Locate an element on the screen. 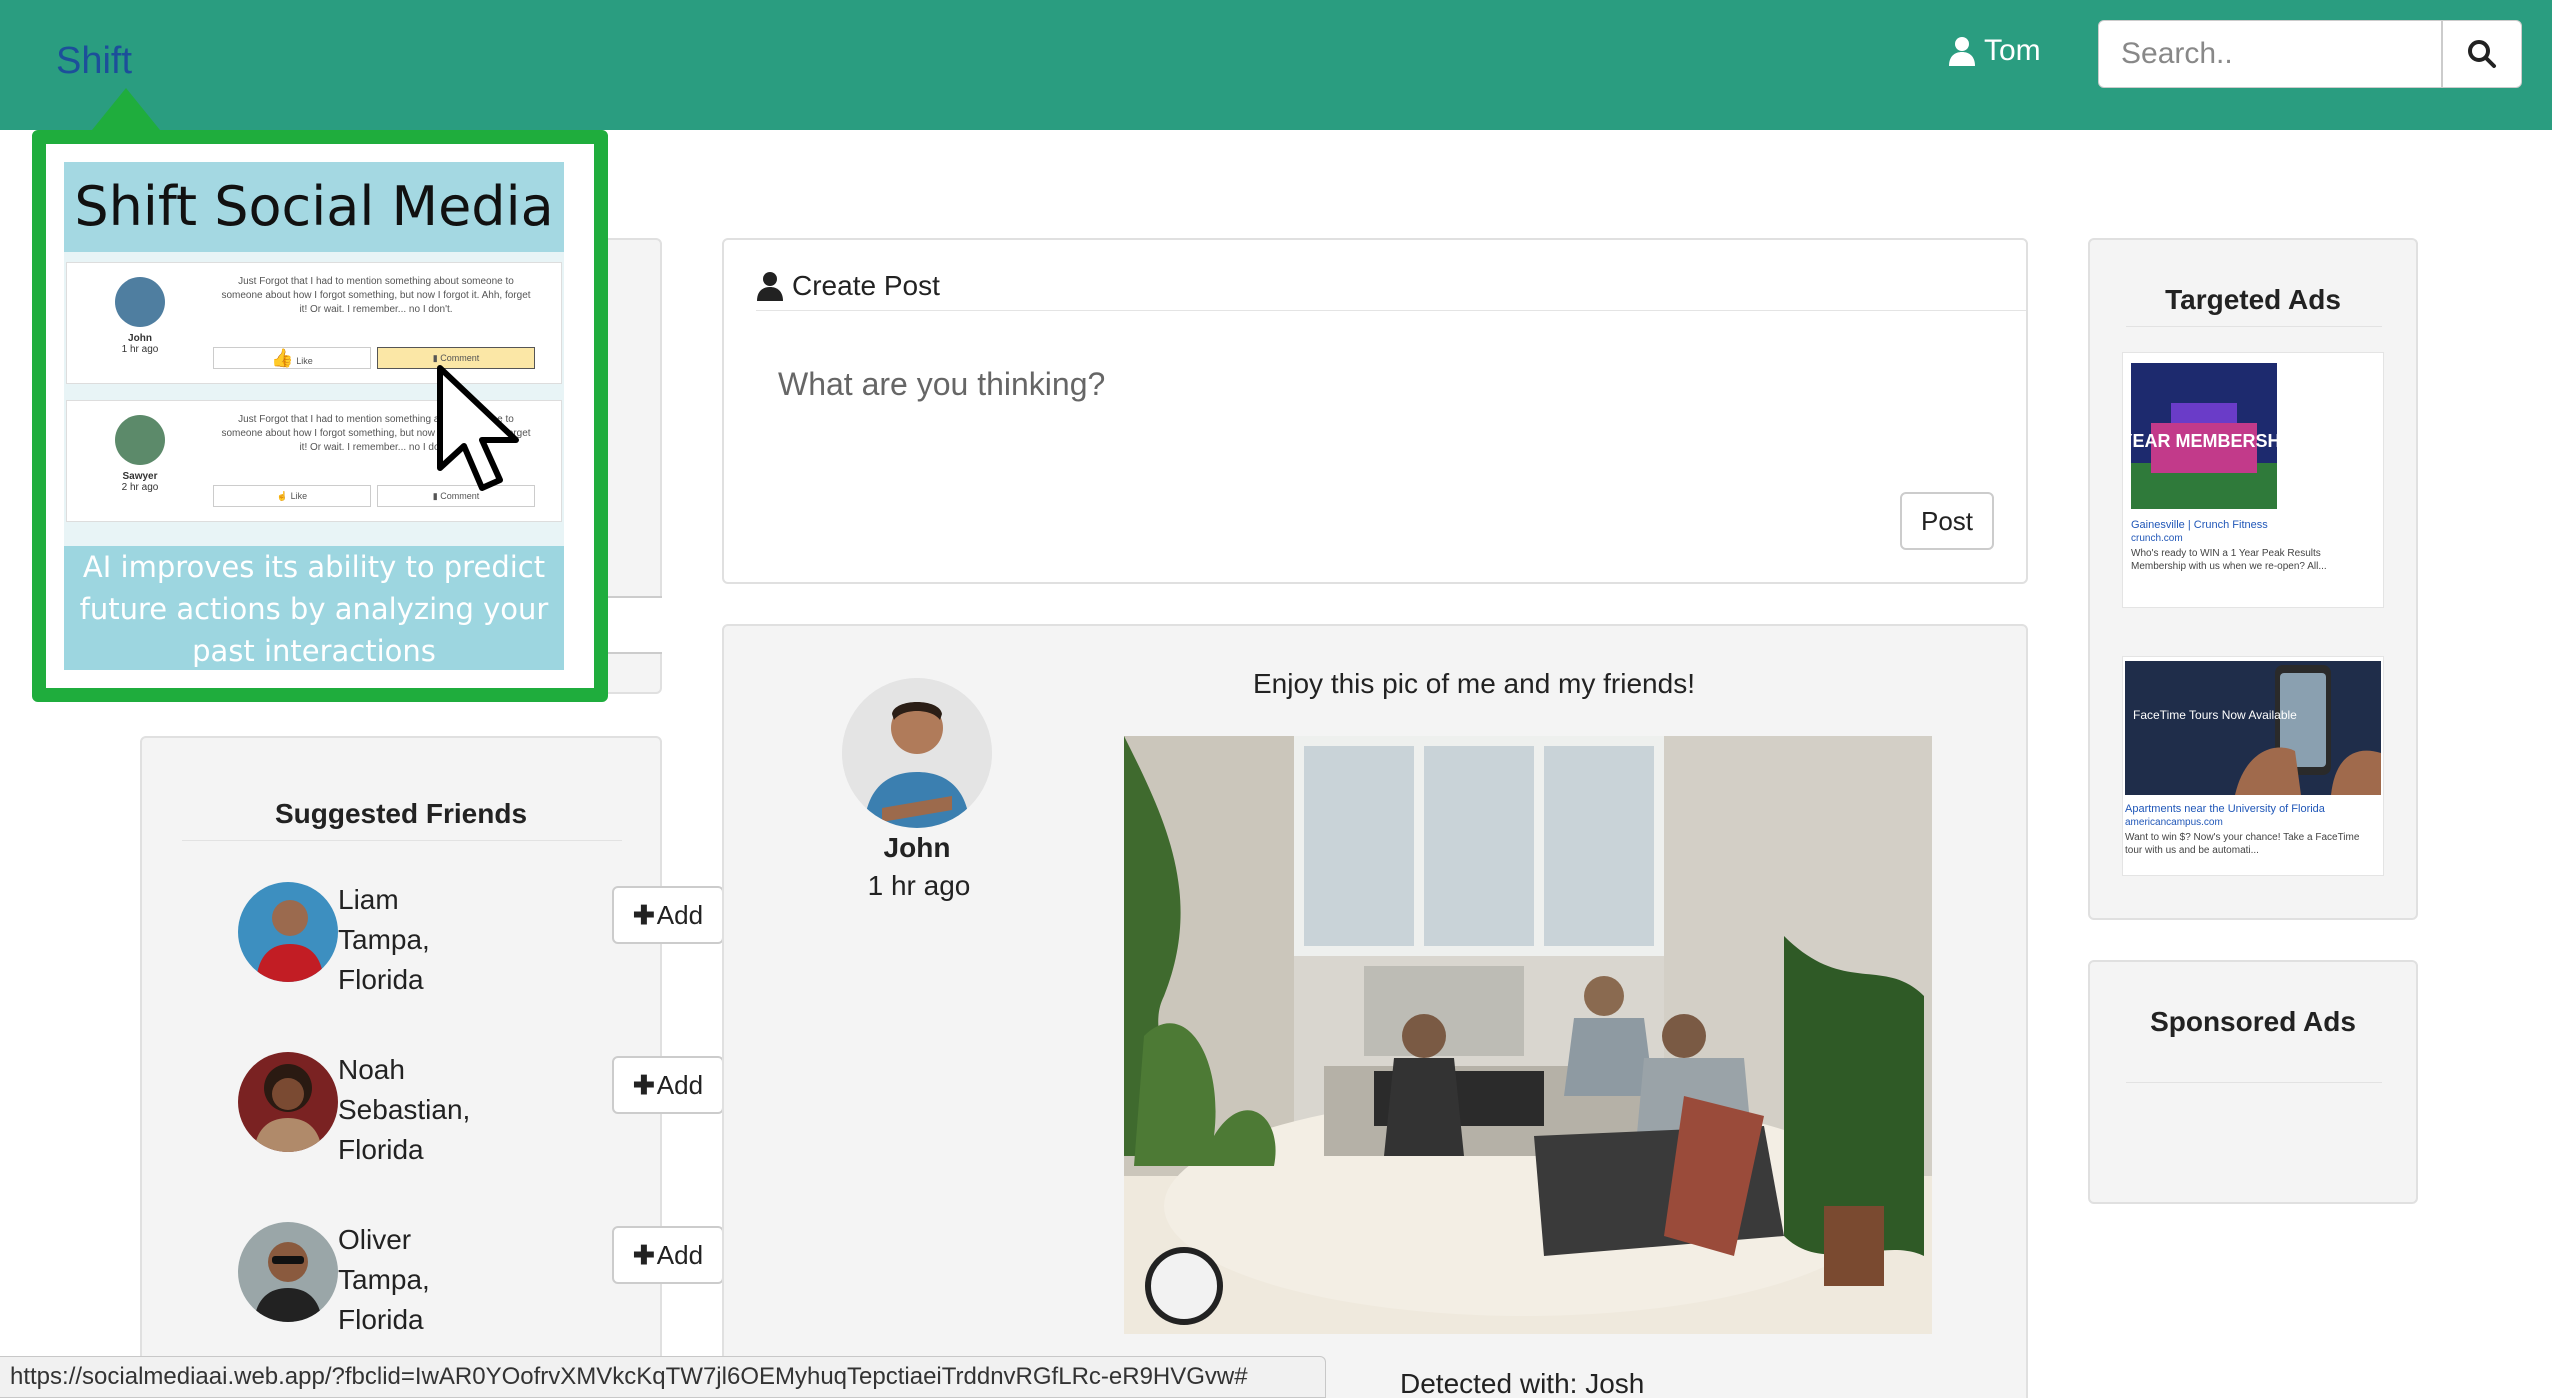 The image size is (2552, 1398). friend-info: Liam Tampa, Florida is located at coordinates (384, 940).